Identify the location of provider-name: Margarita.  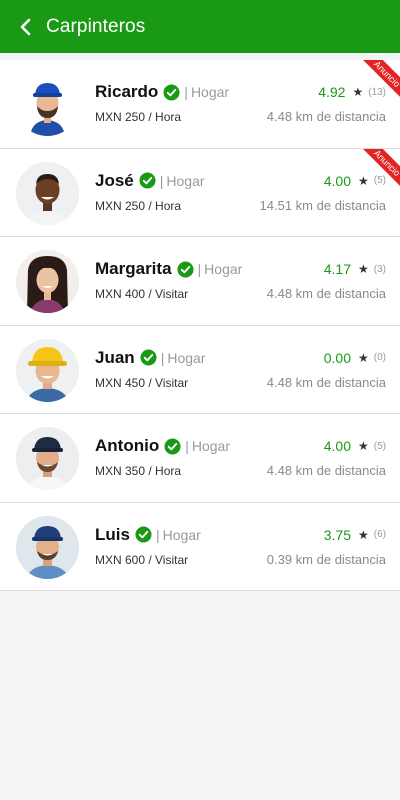
(133, 268).